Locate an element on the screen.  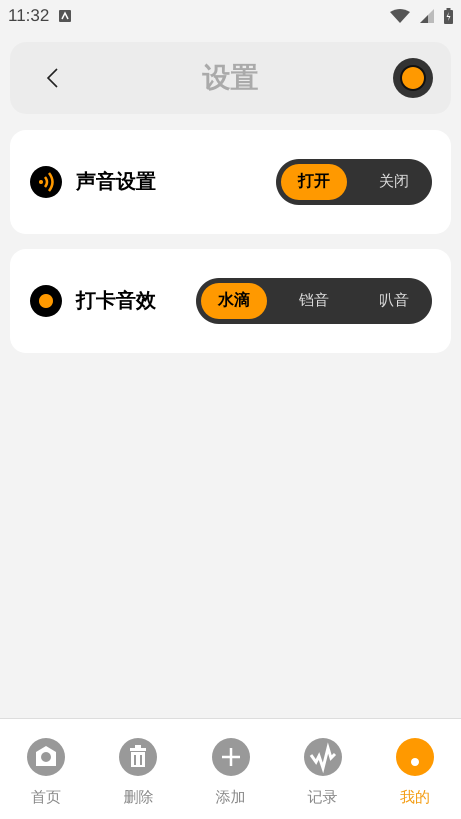
segment-option: 打开 is located at coordinates (314, 182).